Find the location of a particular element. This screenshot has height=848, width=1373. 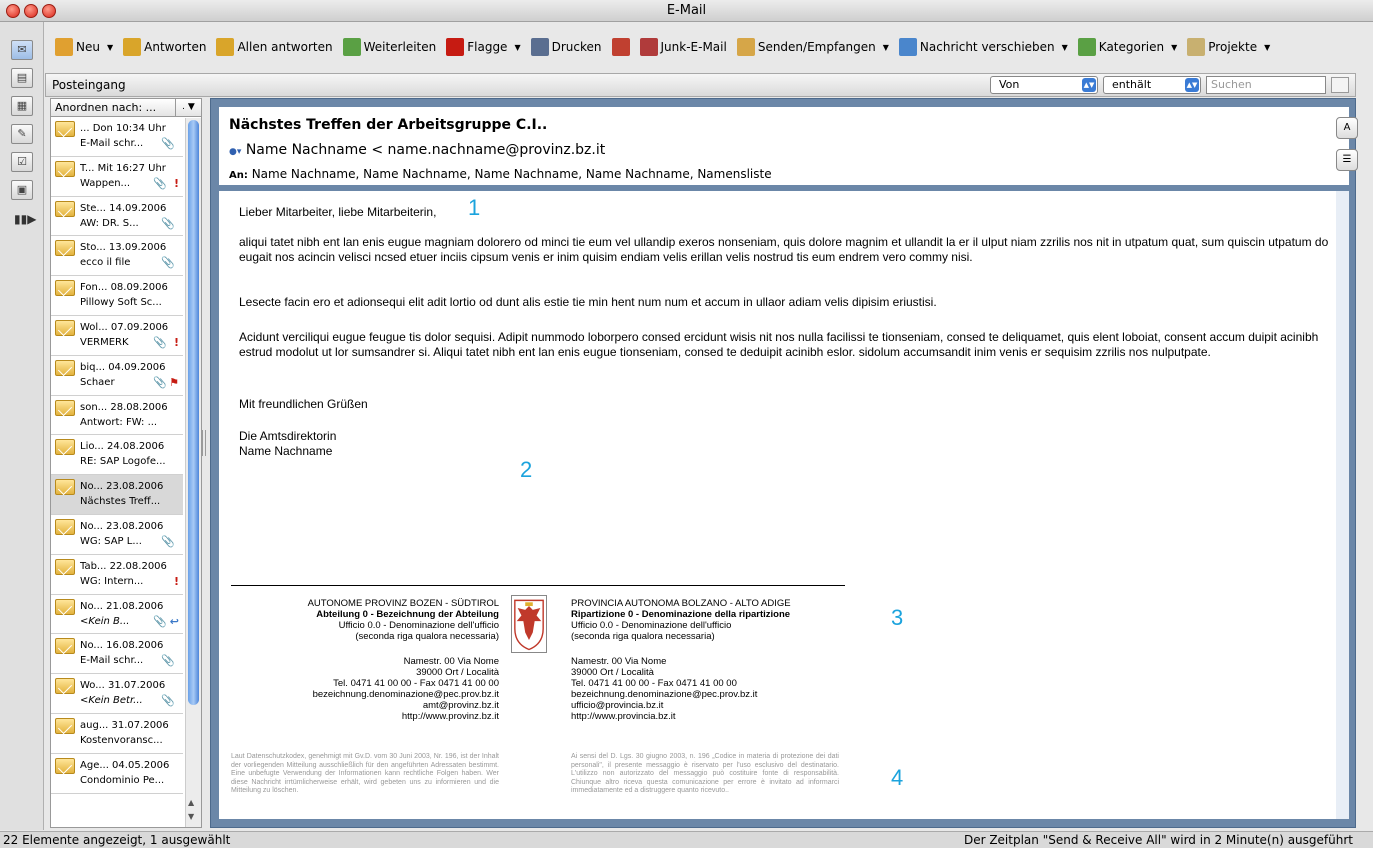

filter-operator-value: enthält is located at coordinates (1132, 84).